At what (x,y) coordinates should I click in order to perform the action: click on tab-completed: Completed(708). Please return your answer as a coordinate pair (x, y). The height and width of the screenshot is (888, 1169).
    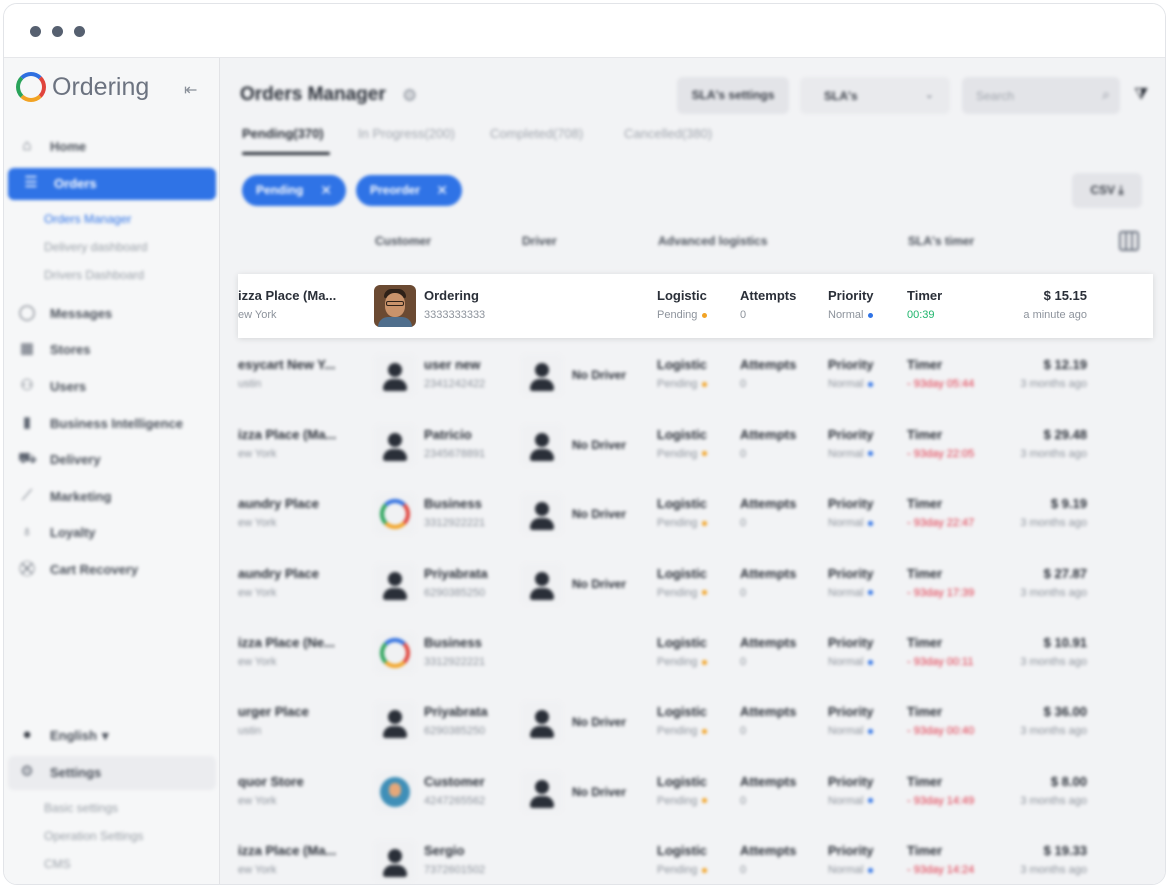
    Looking at the image, I should click on (536, 133).